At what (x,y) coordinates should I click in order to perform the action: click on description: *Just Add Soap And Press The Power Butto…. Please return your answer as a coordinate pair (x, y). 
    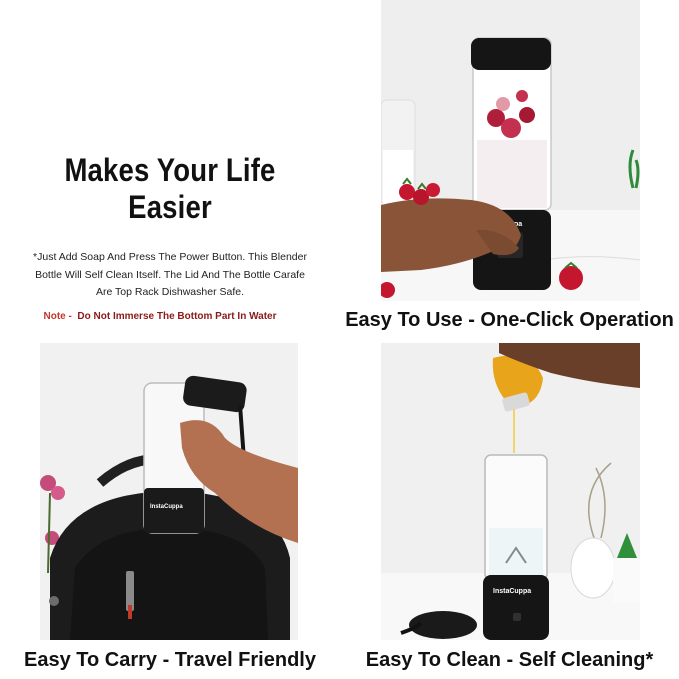
    Looking at the image, I should click on (170, 275).